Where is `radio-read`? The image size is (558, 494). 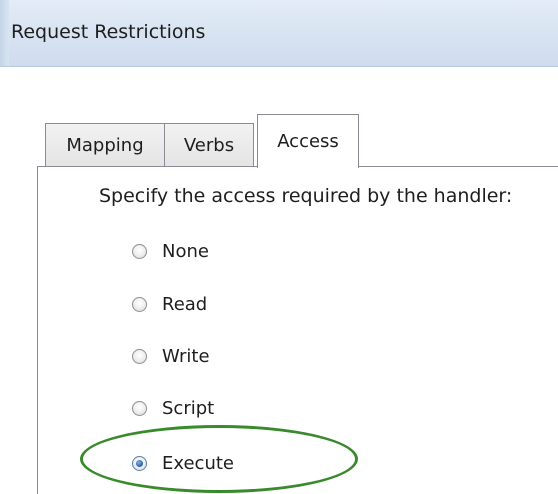
radio-read is located at coordinates (139, 304).